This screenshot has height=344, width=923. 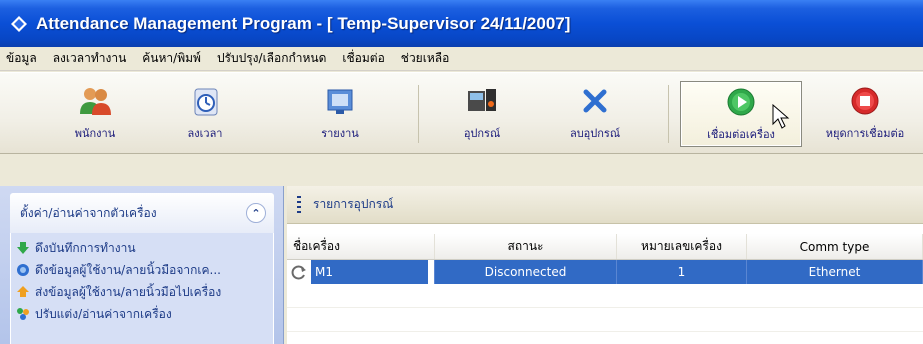 What do you see at coordinates (595, 114) in the screenshot?
I see `delete-device-button: ลบอุปกรณ์` at bounding box center [595, 114].